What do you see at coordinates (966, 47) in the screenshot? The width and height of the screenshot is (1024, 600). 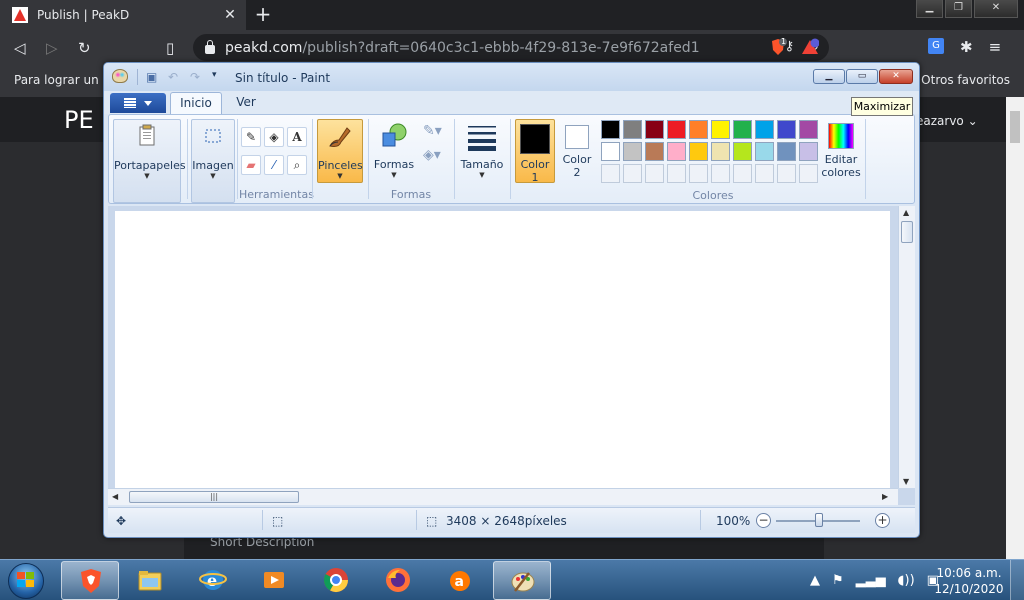 I see `extensions-icon: ✱` at bounding box center [966, 47].